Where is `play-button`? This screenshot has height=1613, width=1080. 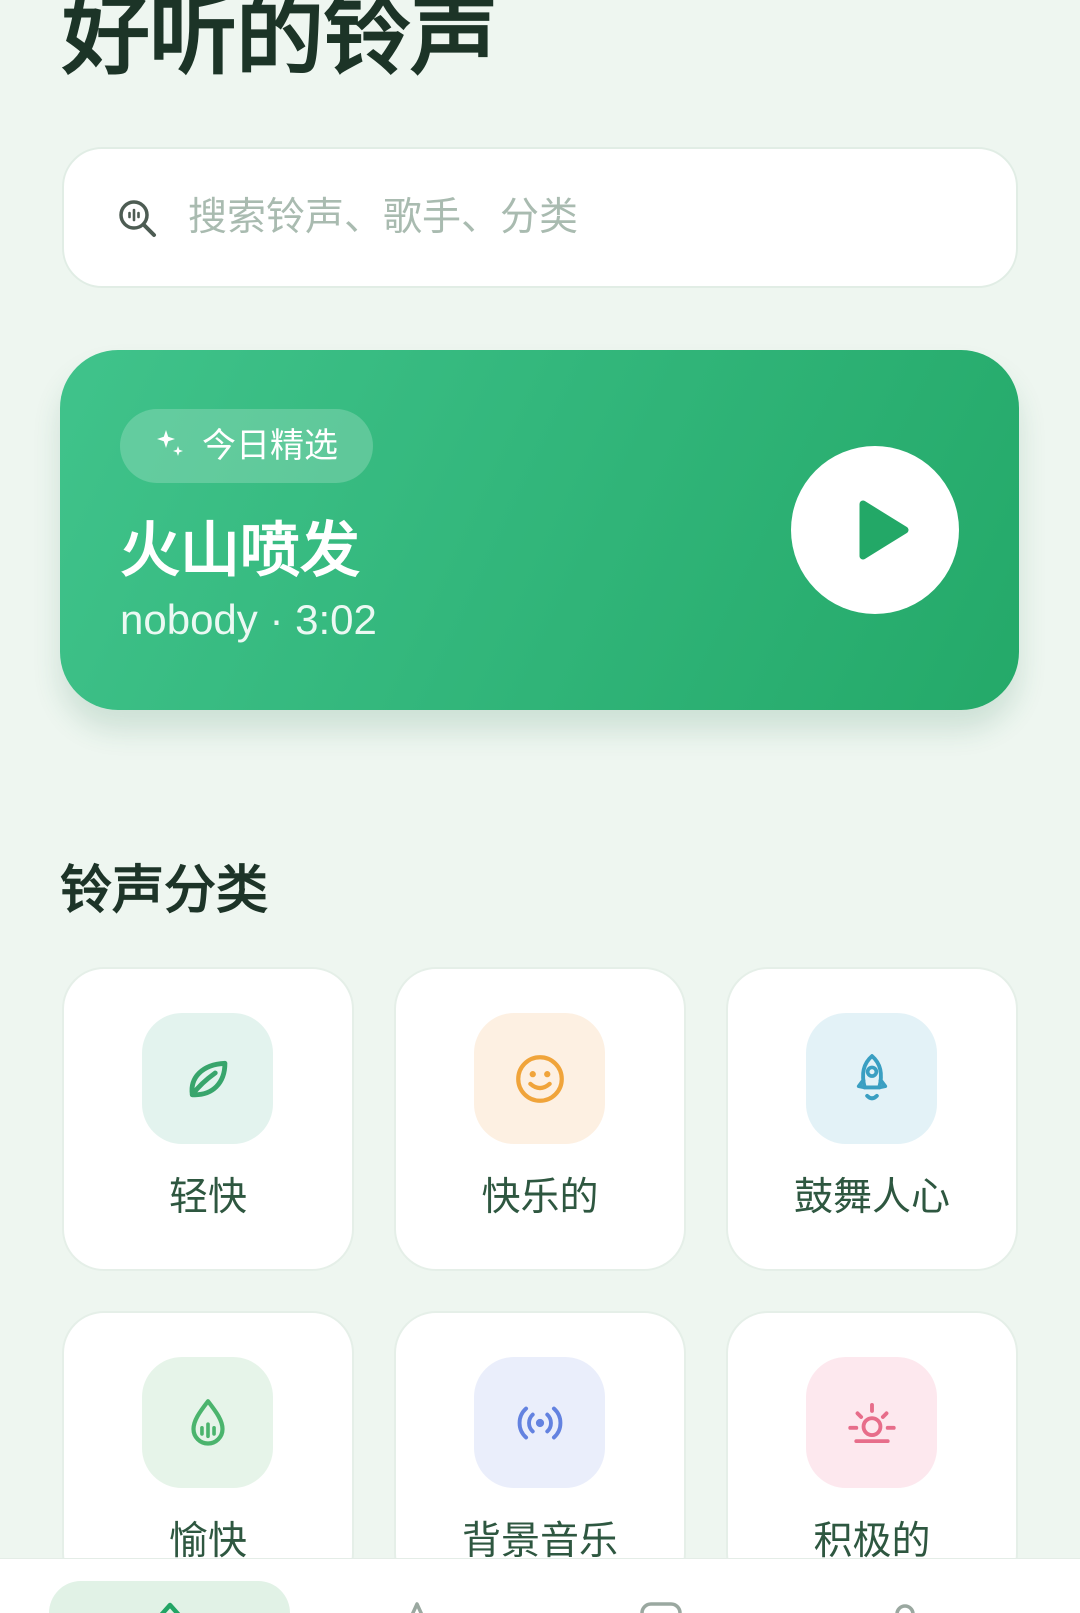 play-button is located at coordinates (875, 530).